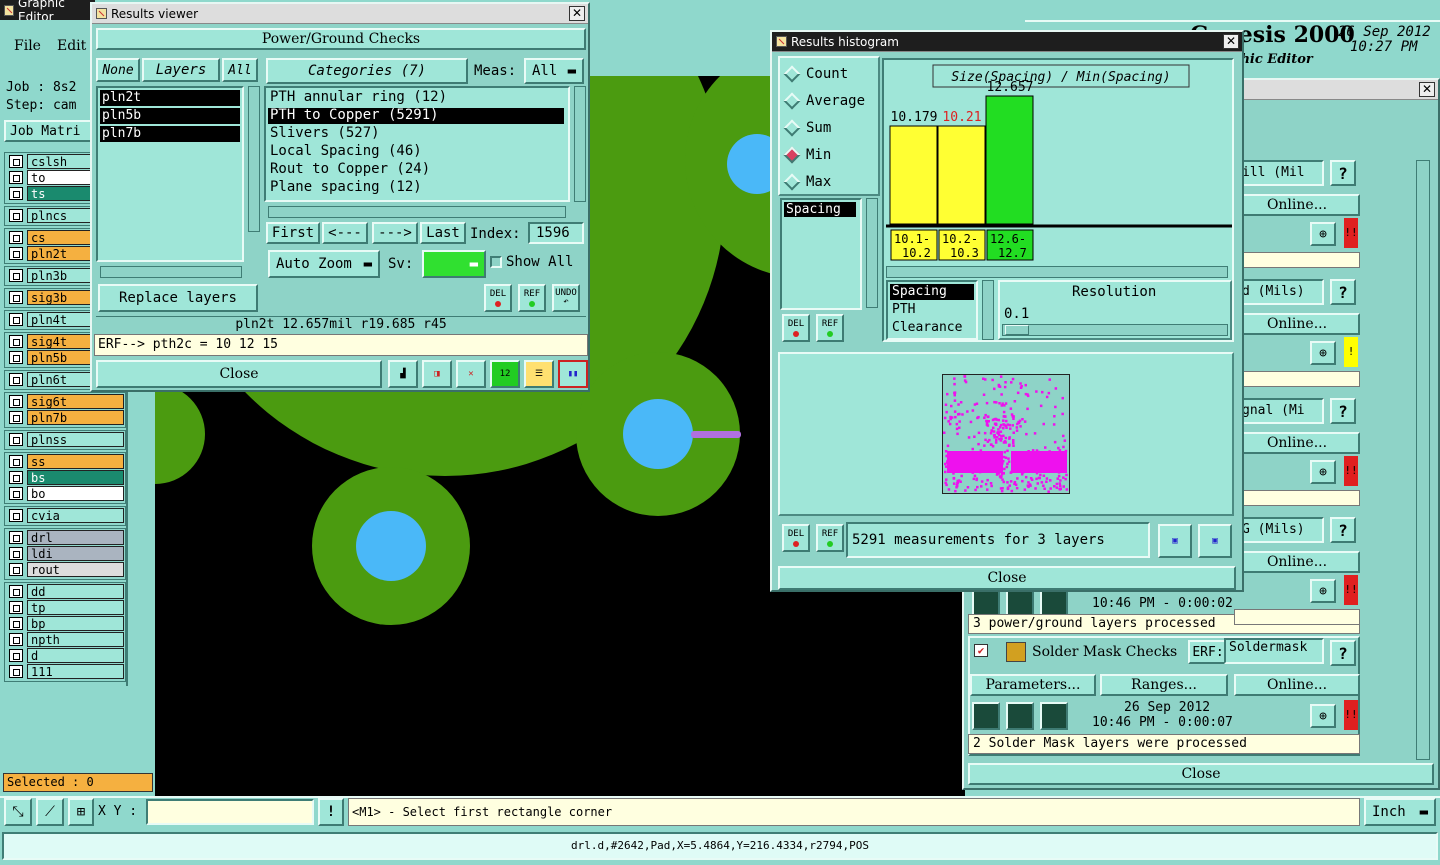 The width and height of the screenshot is (1440, 865). Describe the element at coordinates (820, 209) in the screenshot. I see `hist-list-item: Spacing` at that location.